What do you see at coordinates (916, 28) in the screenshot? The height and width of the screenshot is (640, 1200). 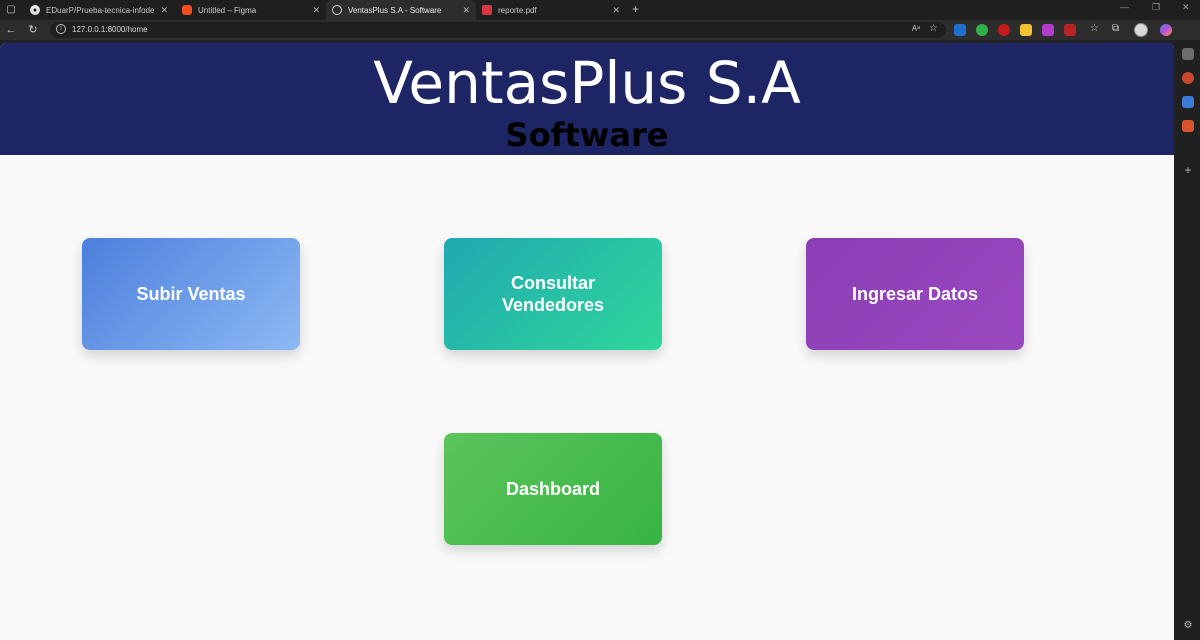 I see `read-aloud-icon: Aᵃ` at bounding box center [916, 28].